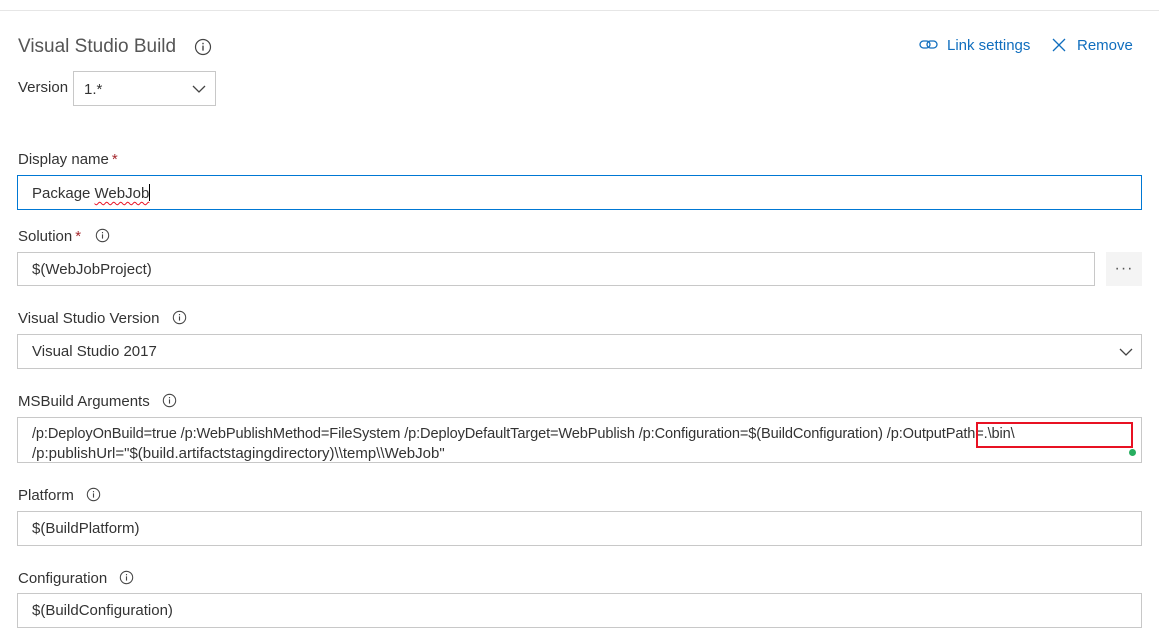 The height and width of the screenshot is (639, 1159). I want to click on display-name-value: Package WebJob, so click(91, 193).